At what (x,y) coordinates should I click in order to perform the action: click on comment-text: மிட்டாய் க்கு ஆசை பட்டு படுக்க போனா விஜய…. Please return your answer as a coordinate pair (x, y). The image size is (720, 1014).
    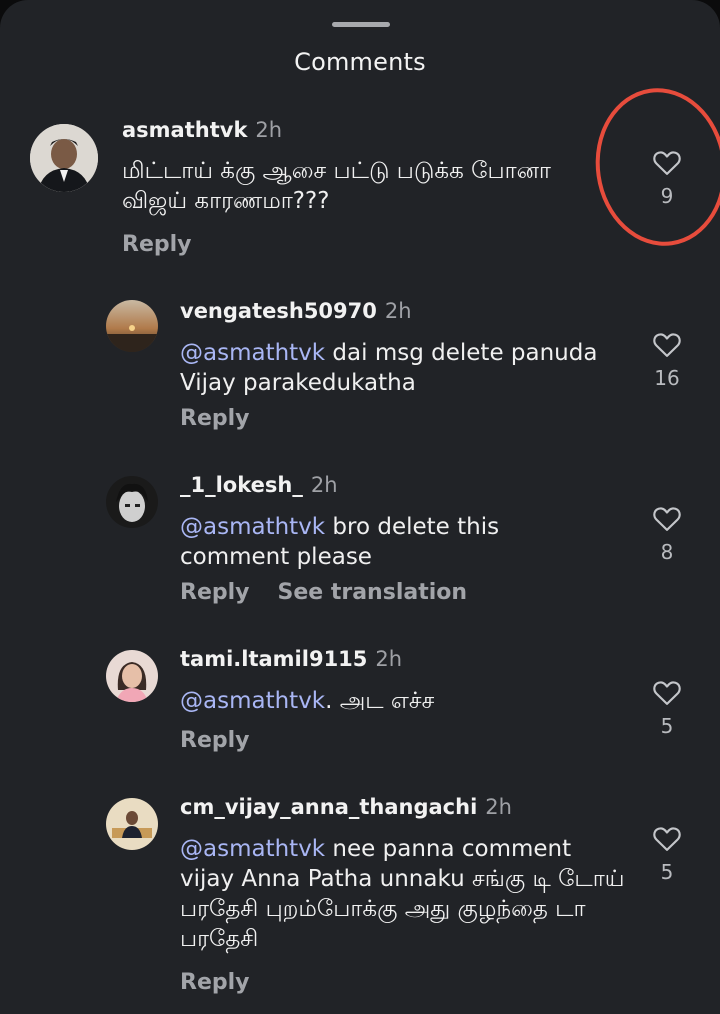
    Looking at the image, I should click on (342, 186).